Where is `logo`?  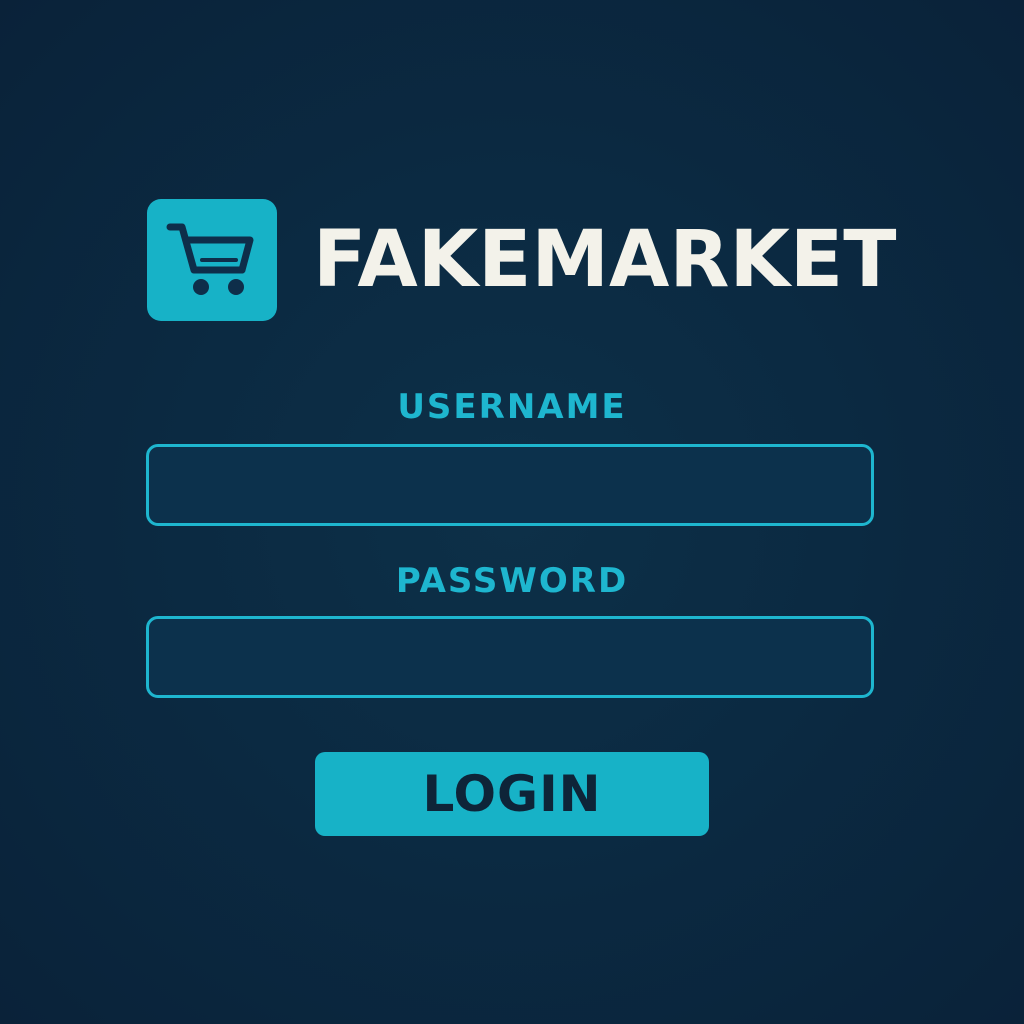 logo is located at coordinates (212, 260).